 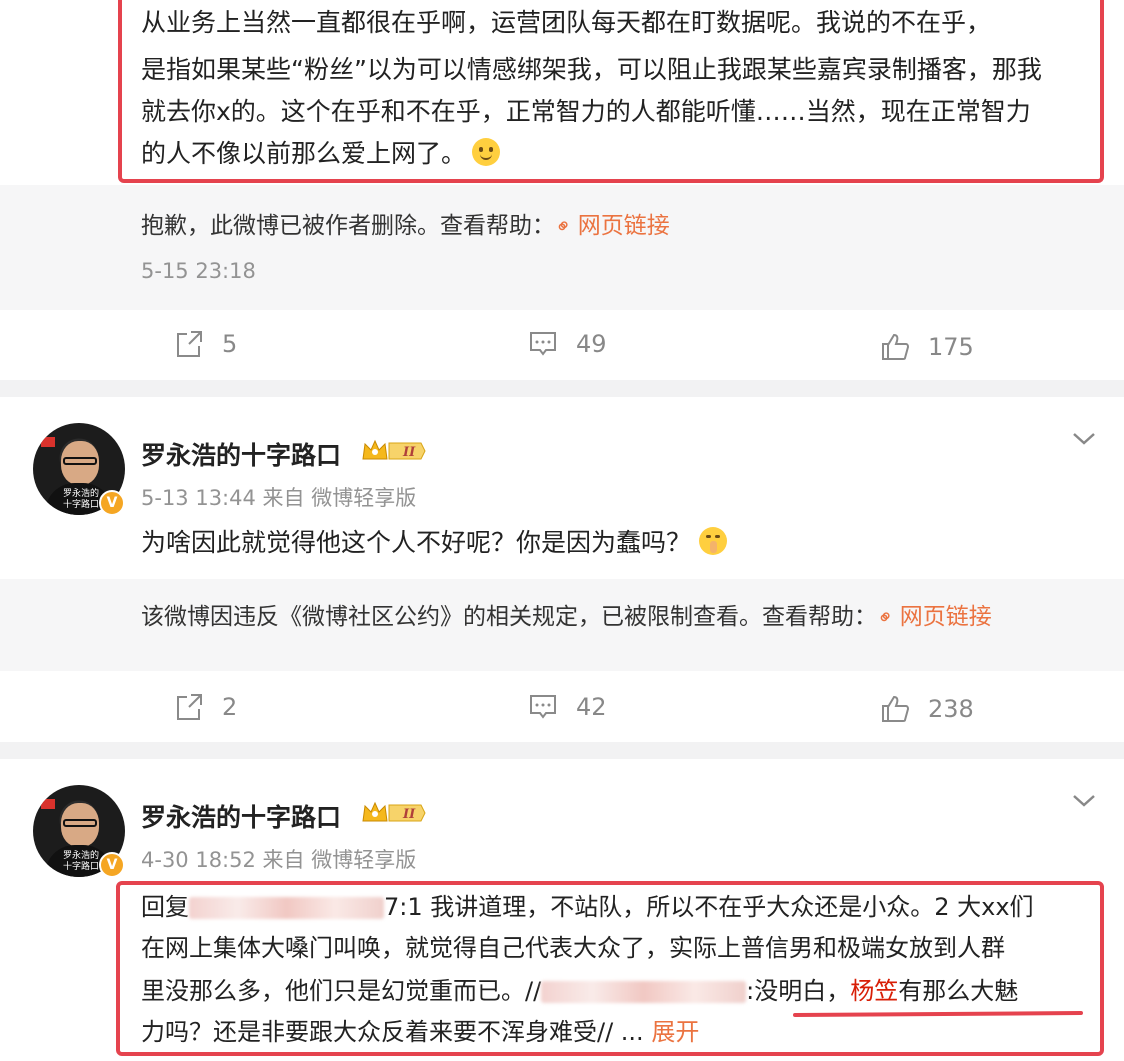 What do you see at coordinates (874, 991) in the screenshot?
I see `mentioned-name: 杨笠` at bounding box center [874, 991].